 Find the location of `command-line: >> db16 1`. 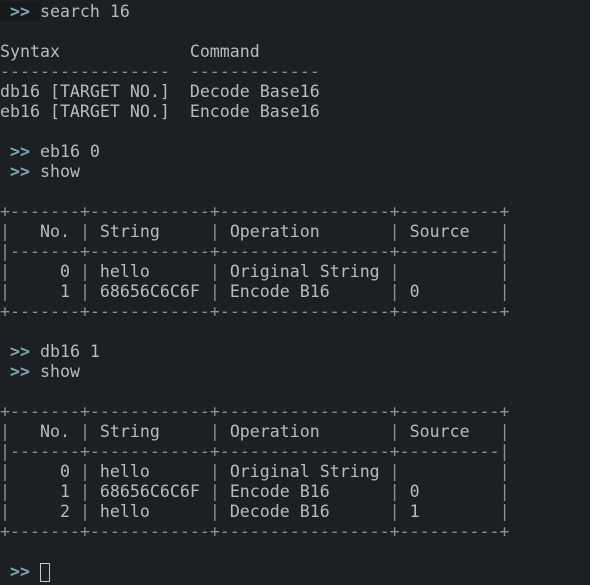

command-line: >> db16 1 is located at coordinates (50, 352).